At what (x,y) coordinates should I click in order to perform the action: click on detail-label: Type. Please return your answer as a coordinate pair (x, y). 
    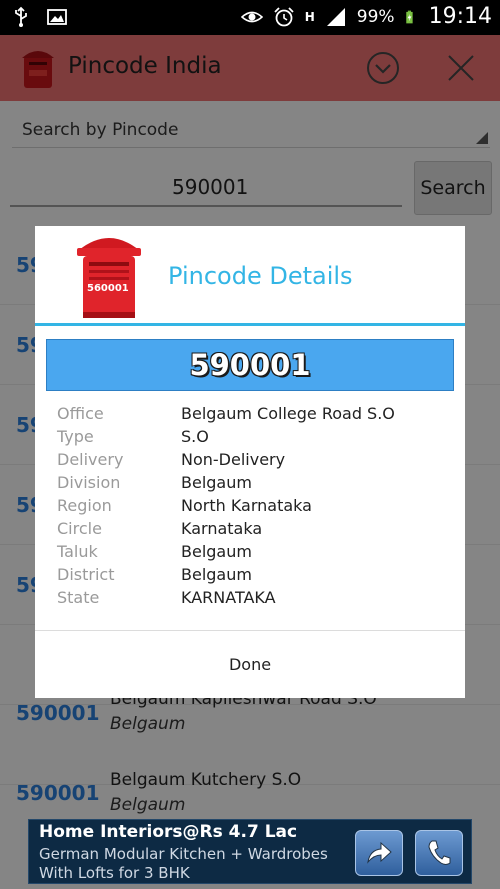
    Looking at the image, I should click on (75, 436).